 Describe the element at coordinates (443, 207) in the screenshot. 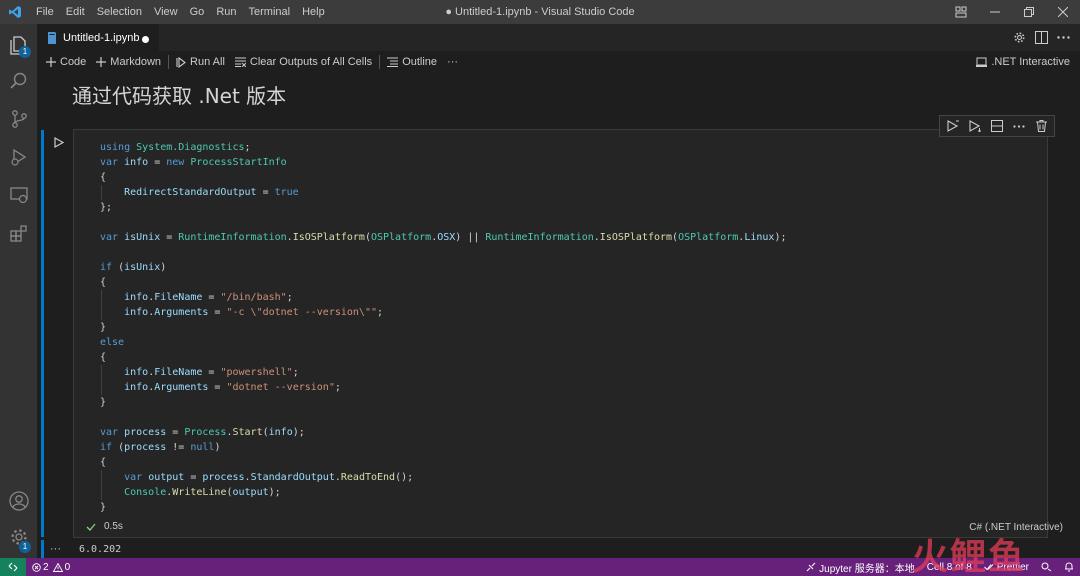

I see `code-line: };` at that location.